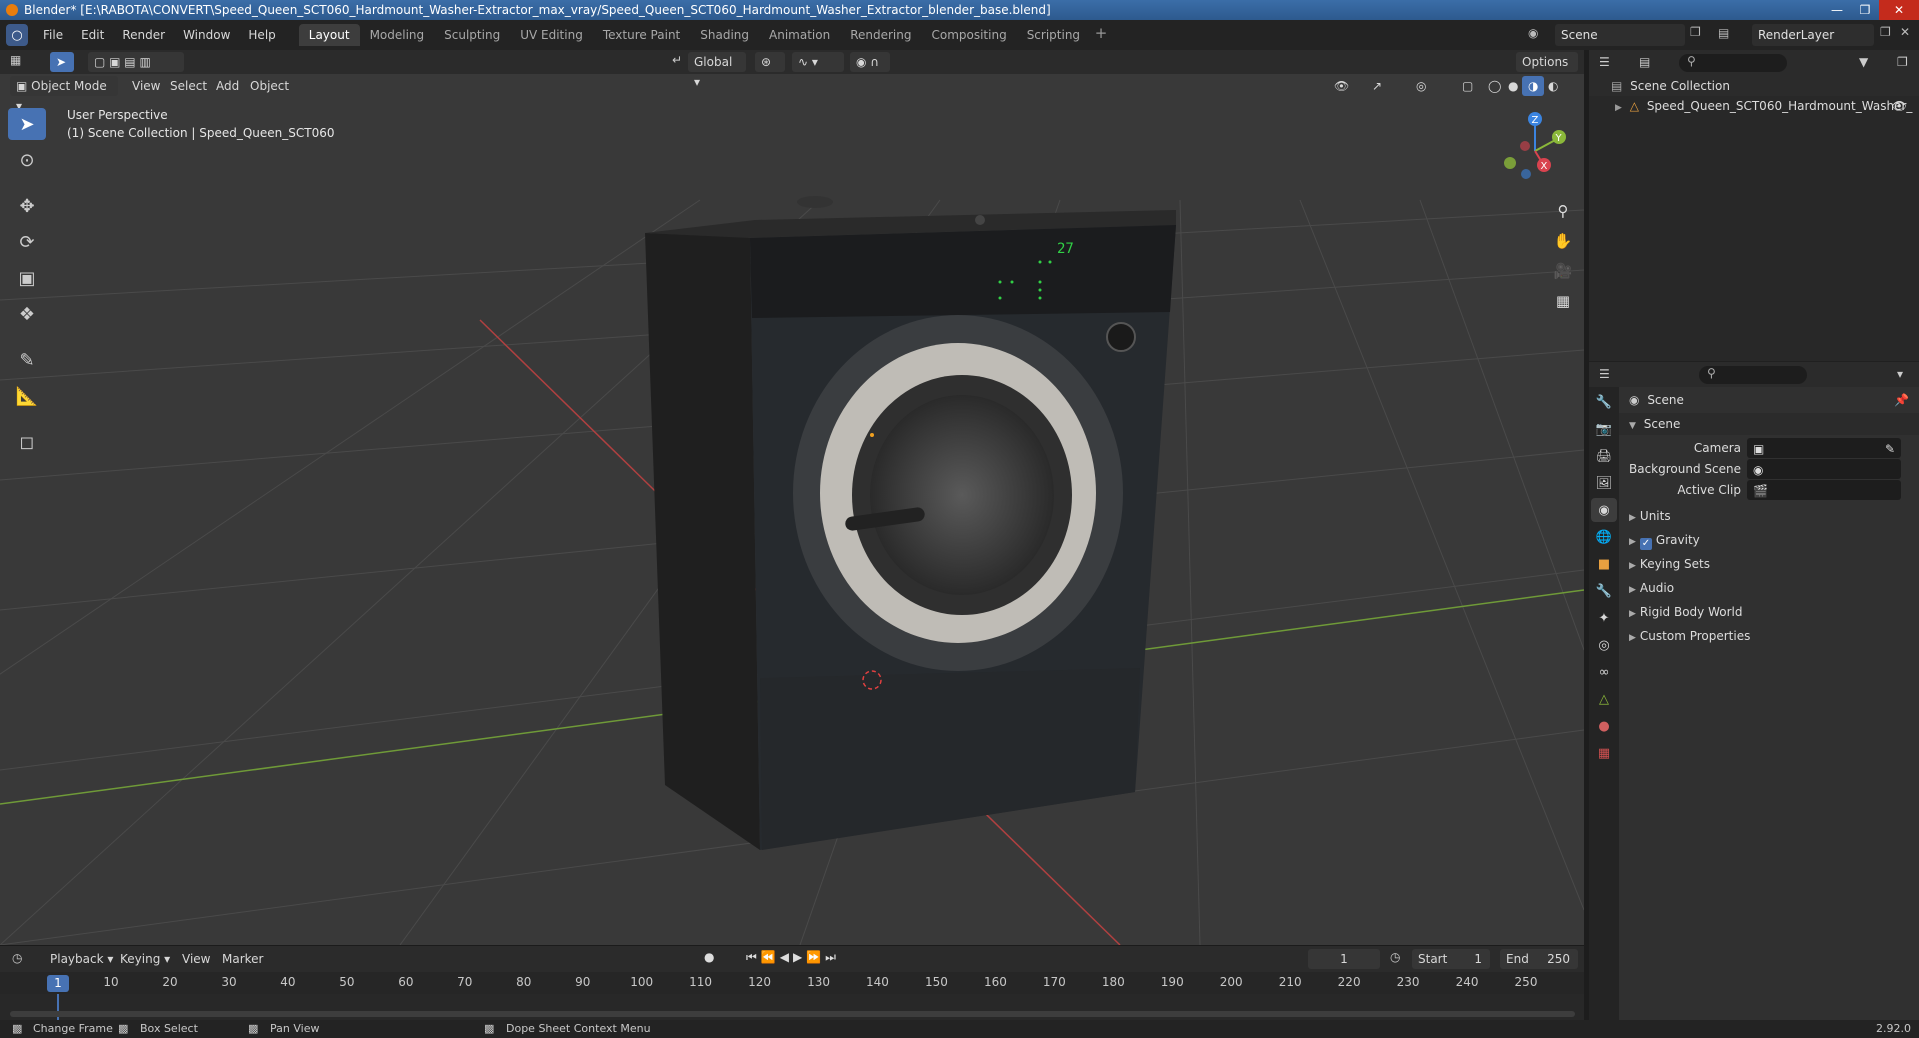  I want to click on outliner-row-scene-collection: ▤ Scene Collection, so click(1754, 86).